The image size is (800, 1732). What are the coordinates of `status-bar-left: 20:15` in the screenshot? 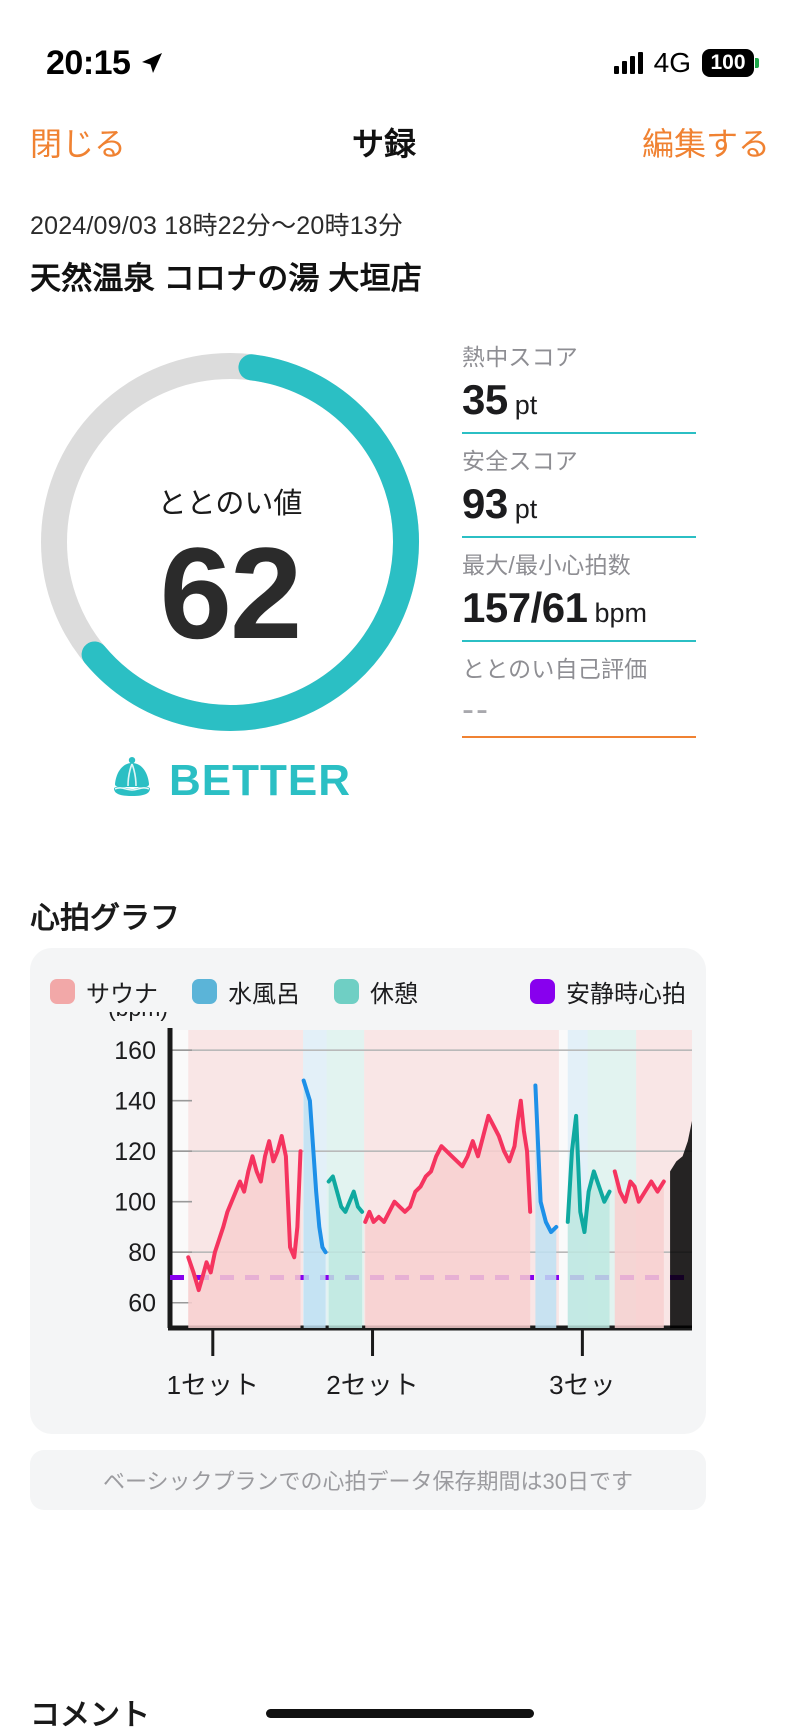 It's located at (105, 63).